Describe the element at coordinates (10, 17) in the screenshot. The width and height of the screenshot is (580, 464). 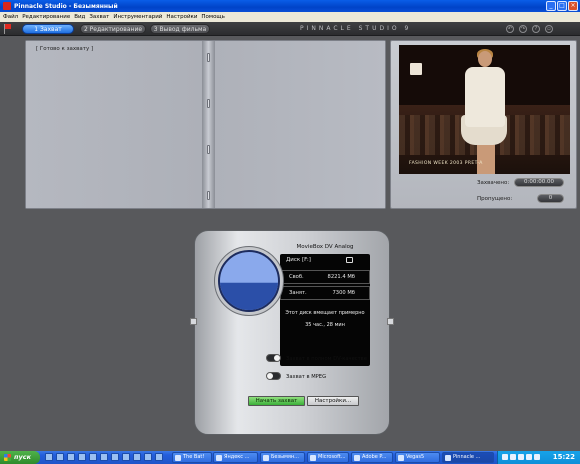
I see `menu-file: Файл` at that location.